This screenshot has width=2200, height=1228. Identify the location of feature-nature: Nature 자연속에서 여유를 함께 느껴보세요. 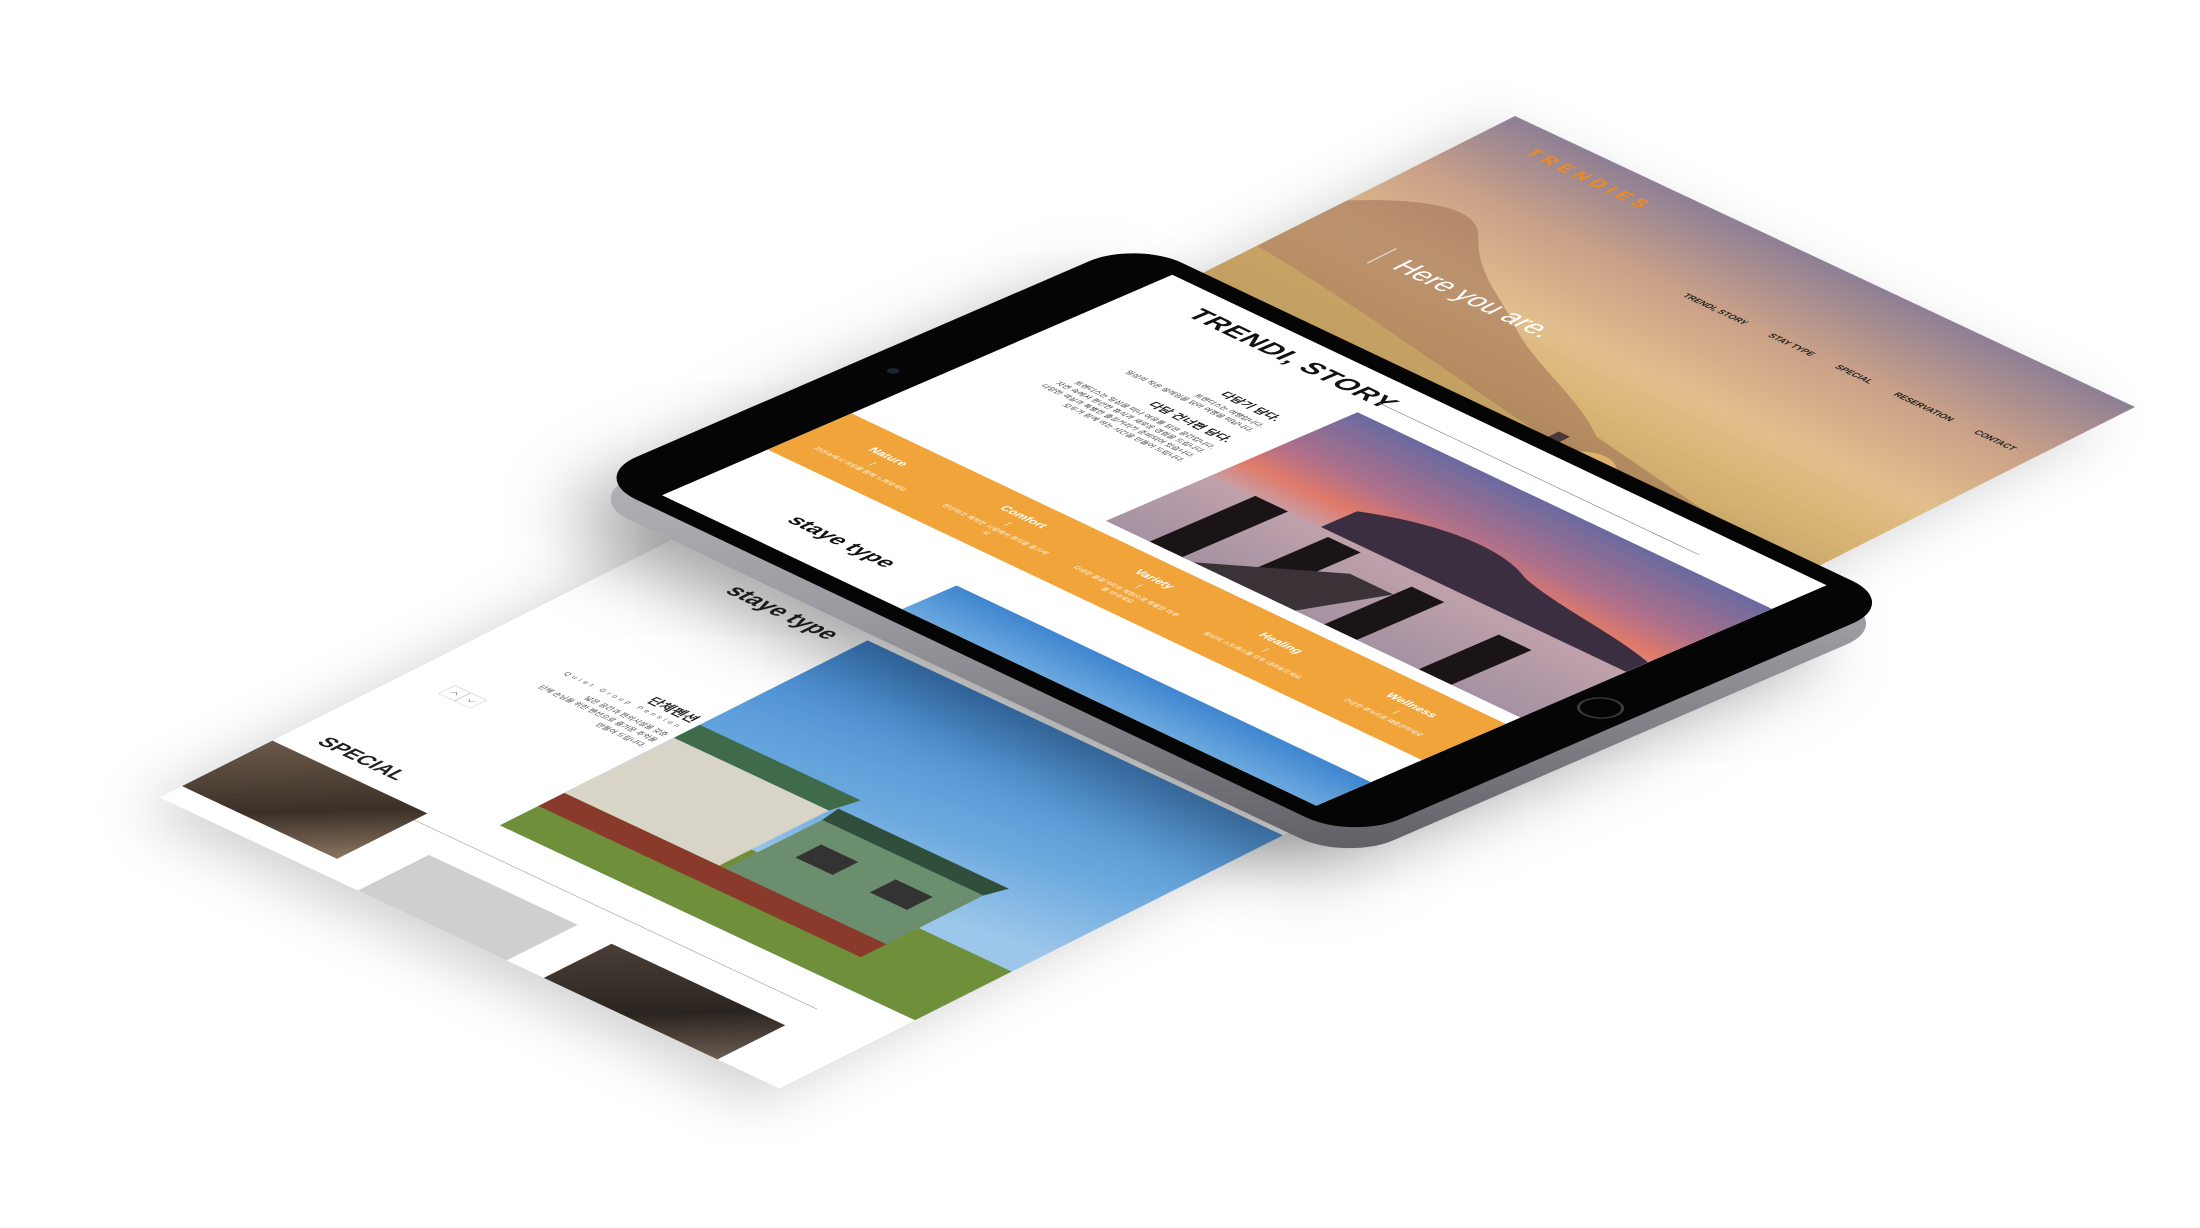
(875, 462).